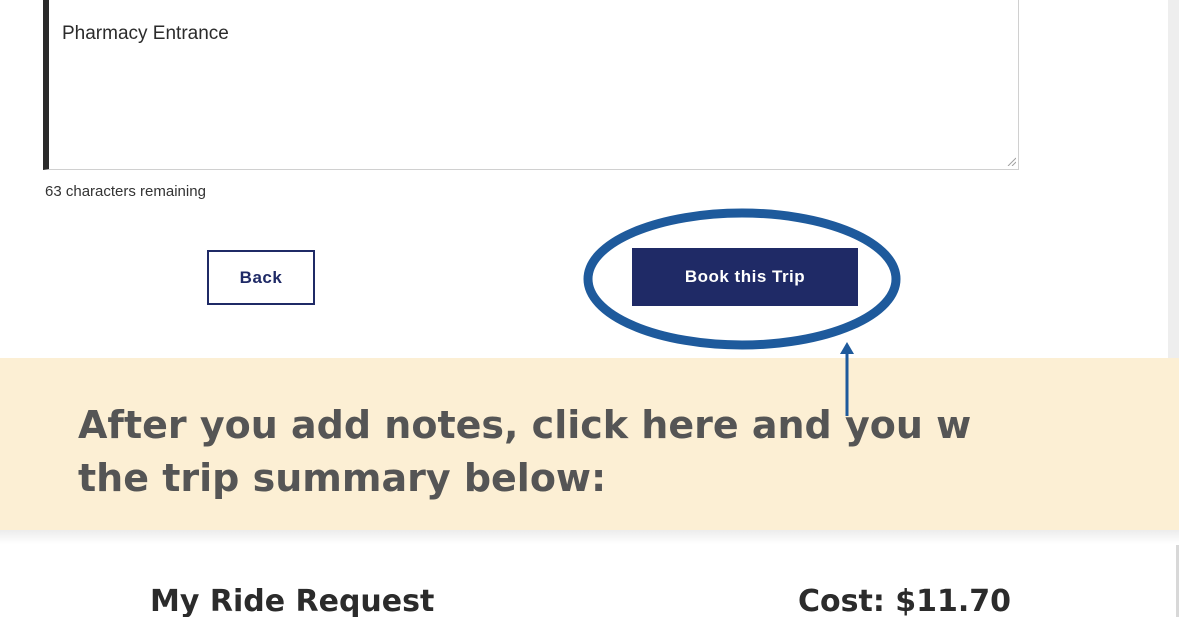  I want to click on resize-grip-icon, so click(1011, 161).